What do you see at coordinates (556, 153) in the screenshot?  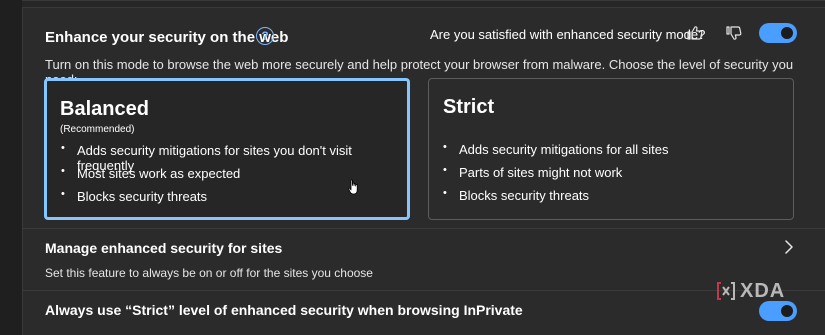 I see `list-item: Adds security mitigations for all sites` at bounding box center [556, 153].